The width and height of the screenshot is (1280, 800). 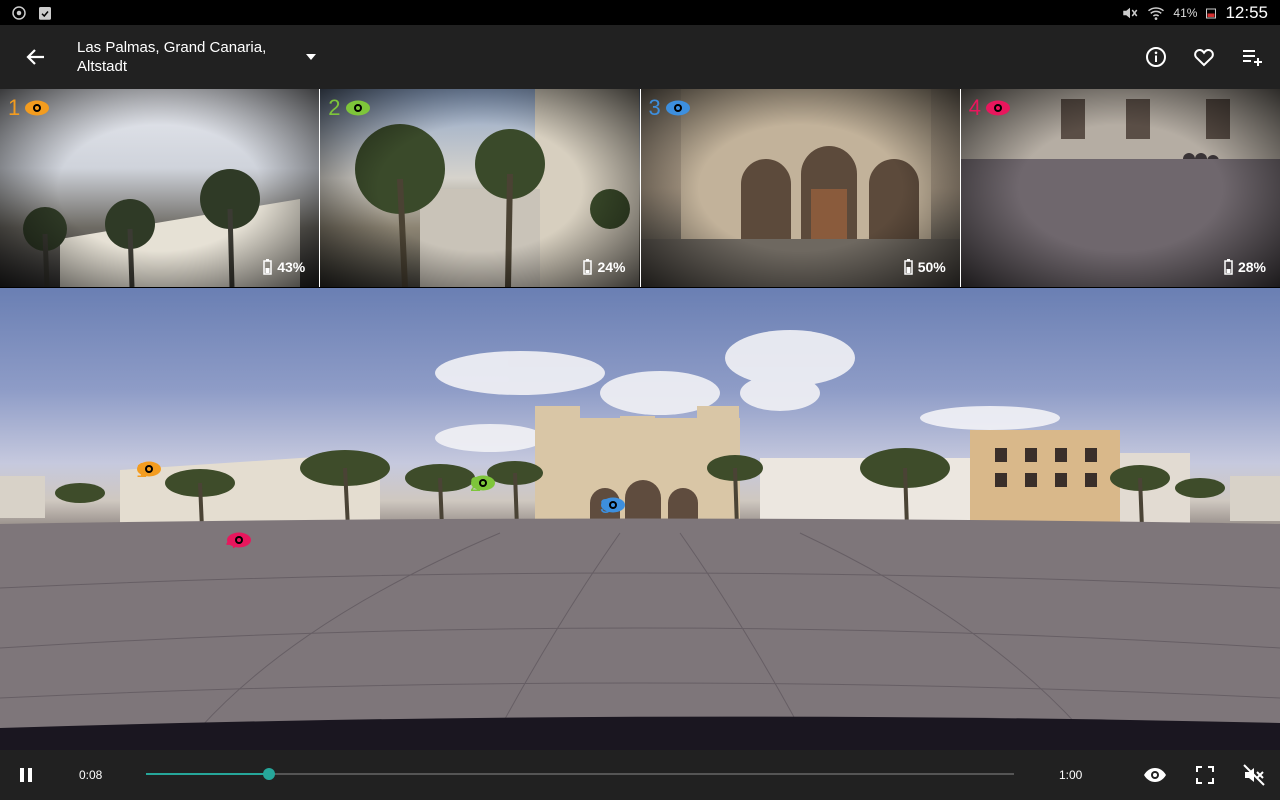 I want to click on heart-icon, so click(x=1204, y=58).